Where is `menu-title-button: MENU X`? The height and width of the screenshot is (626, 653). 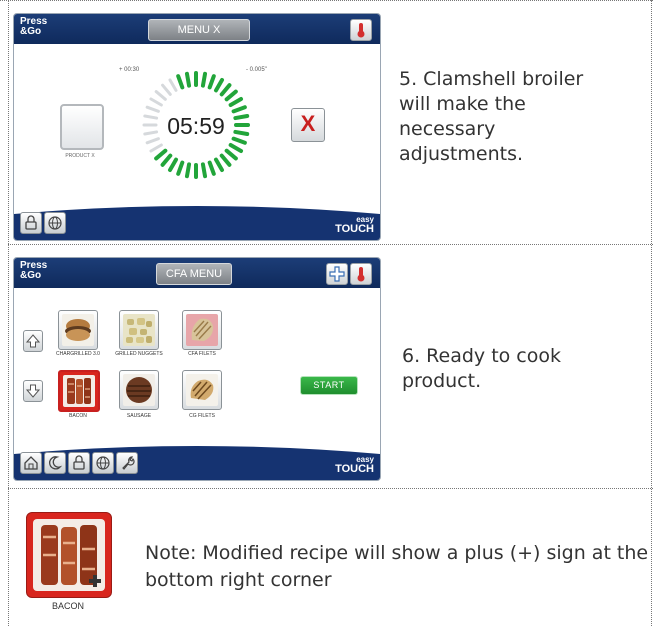
menu-title-button: MENU X is located at coordinates (199, 30).